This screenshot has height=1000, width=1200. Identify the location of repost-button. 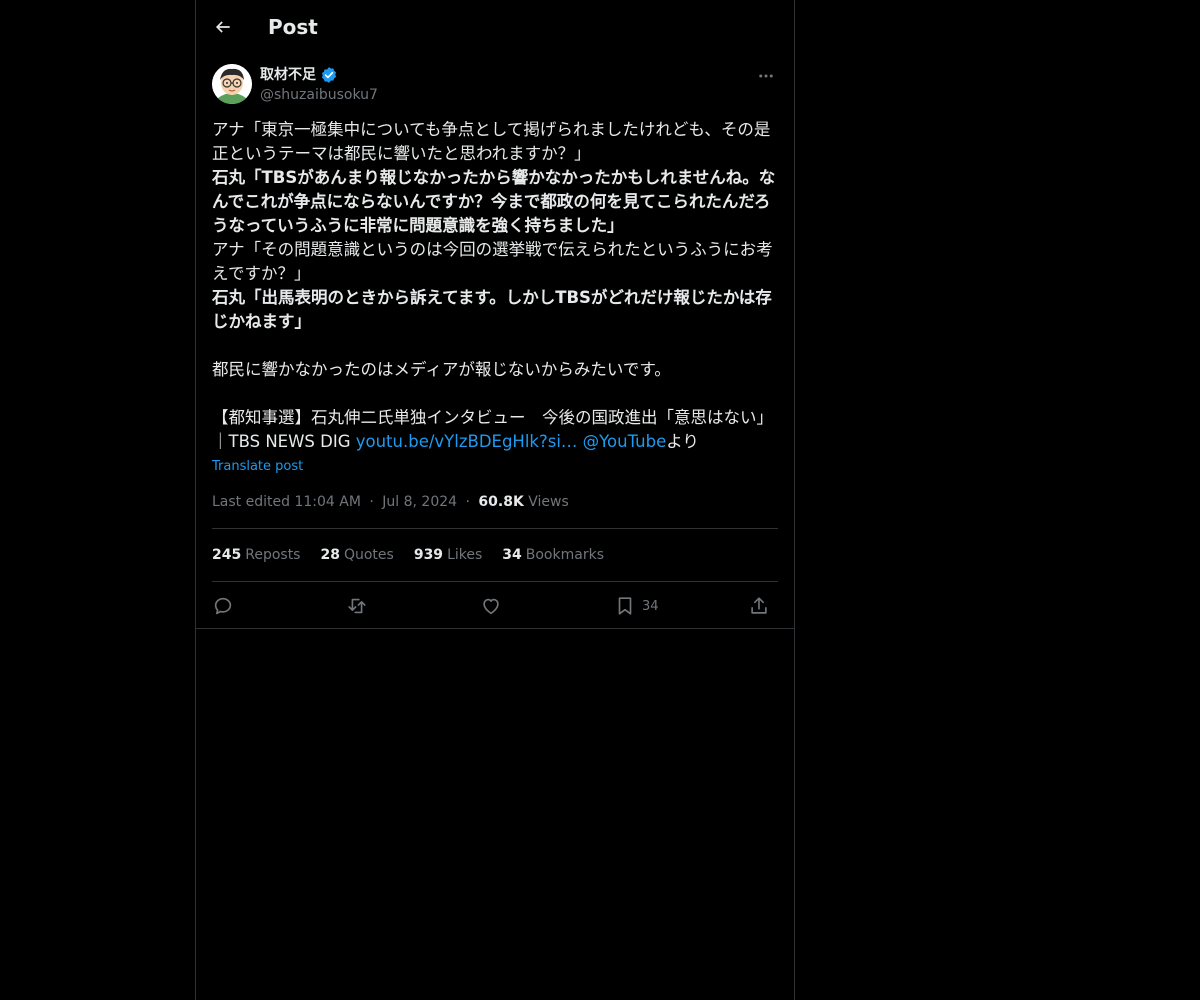
(357, 606).